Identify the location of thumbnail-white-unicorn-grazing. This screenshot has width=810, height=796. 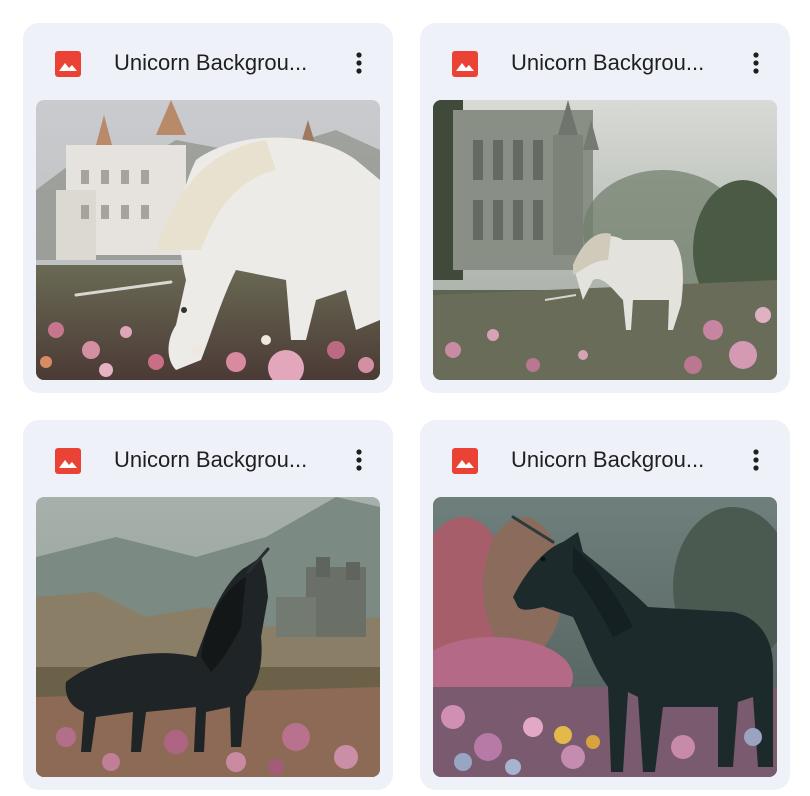
(208, 240).